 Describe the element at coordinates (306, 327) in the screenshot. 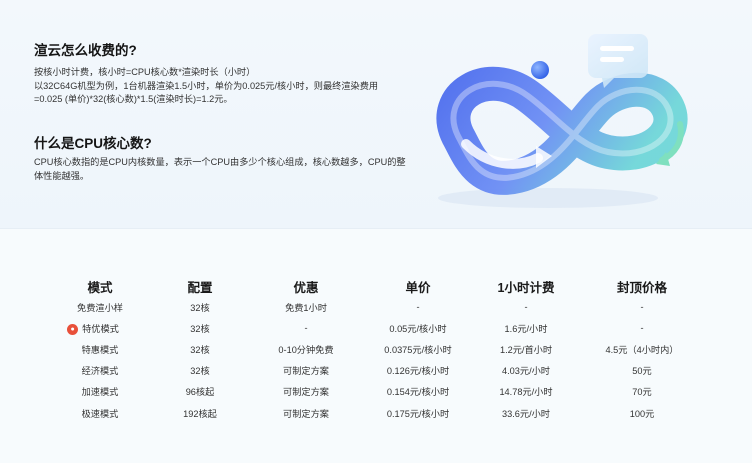

I see `discount-cell: -` at that location.